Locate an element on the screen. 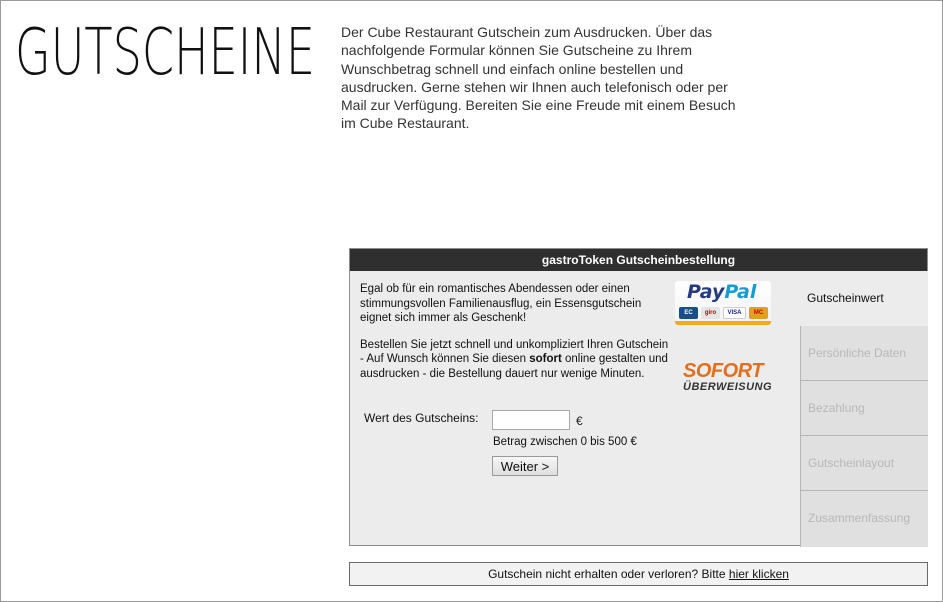 This screenshot has width=943, height=602. step-bezahlung: Bezahlung is located at coordinates (864, 408).